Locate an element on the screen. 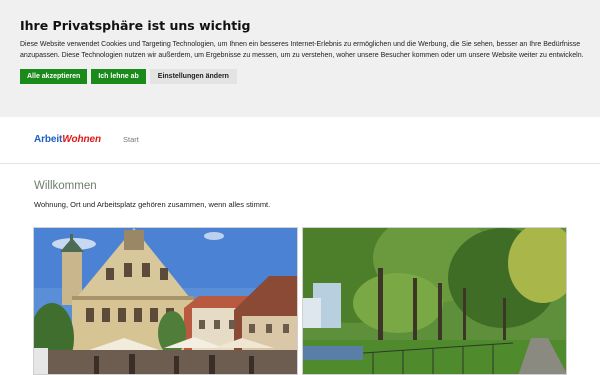  page-title: Willkommen is located at coordinates (65, 186).